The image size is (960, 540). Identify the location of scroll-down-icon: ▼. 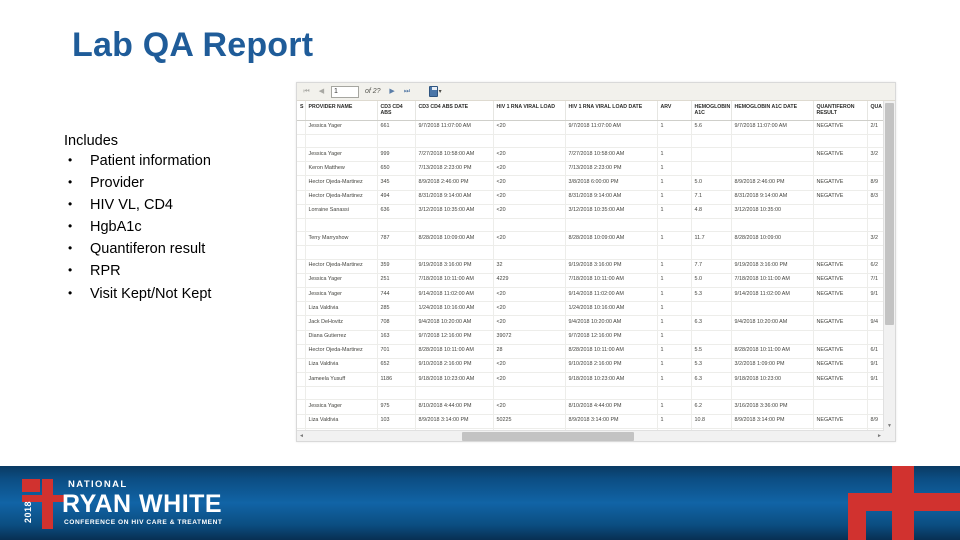
(889, 426).